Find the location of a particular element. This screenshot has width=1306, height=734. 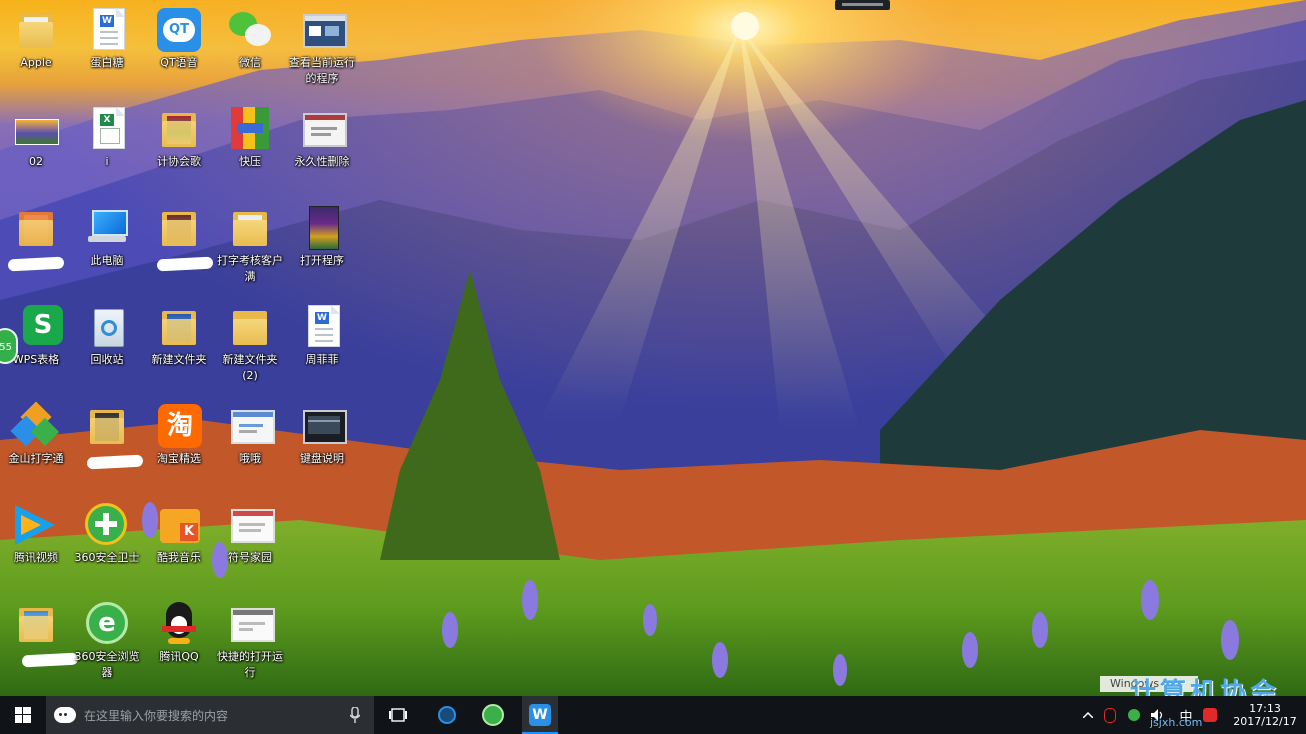

desktop-icon-qt-voice: QT QT语音 is located at coordinates (179, 36).